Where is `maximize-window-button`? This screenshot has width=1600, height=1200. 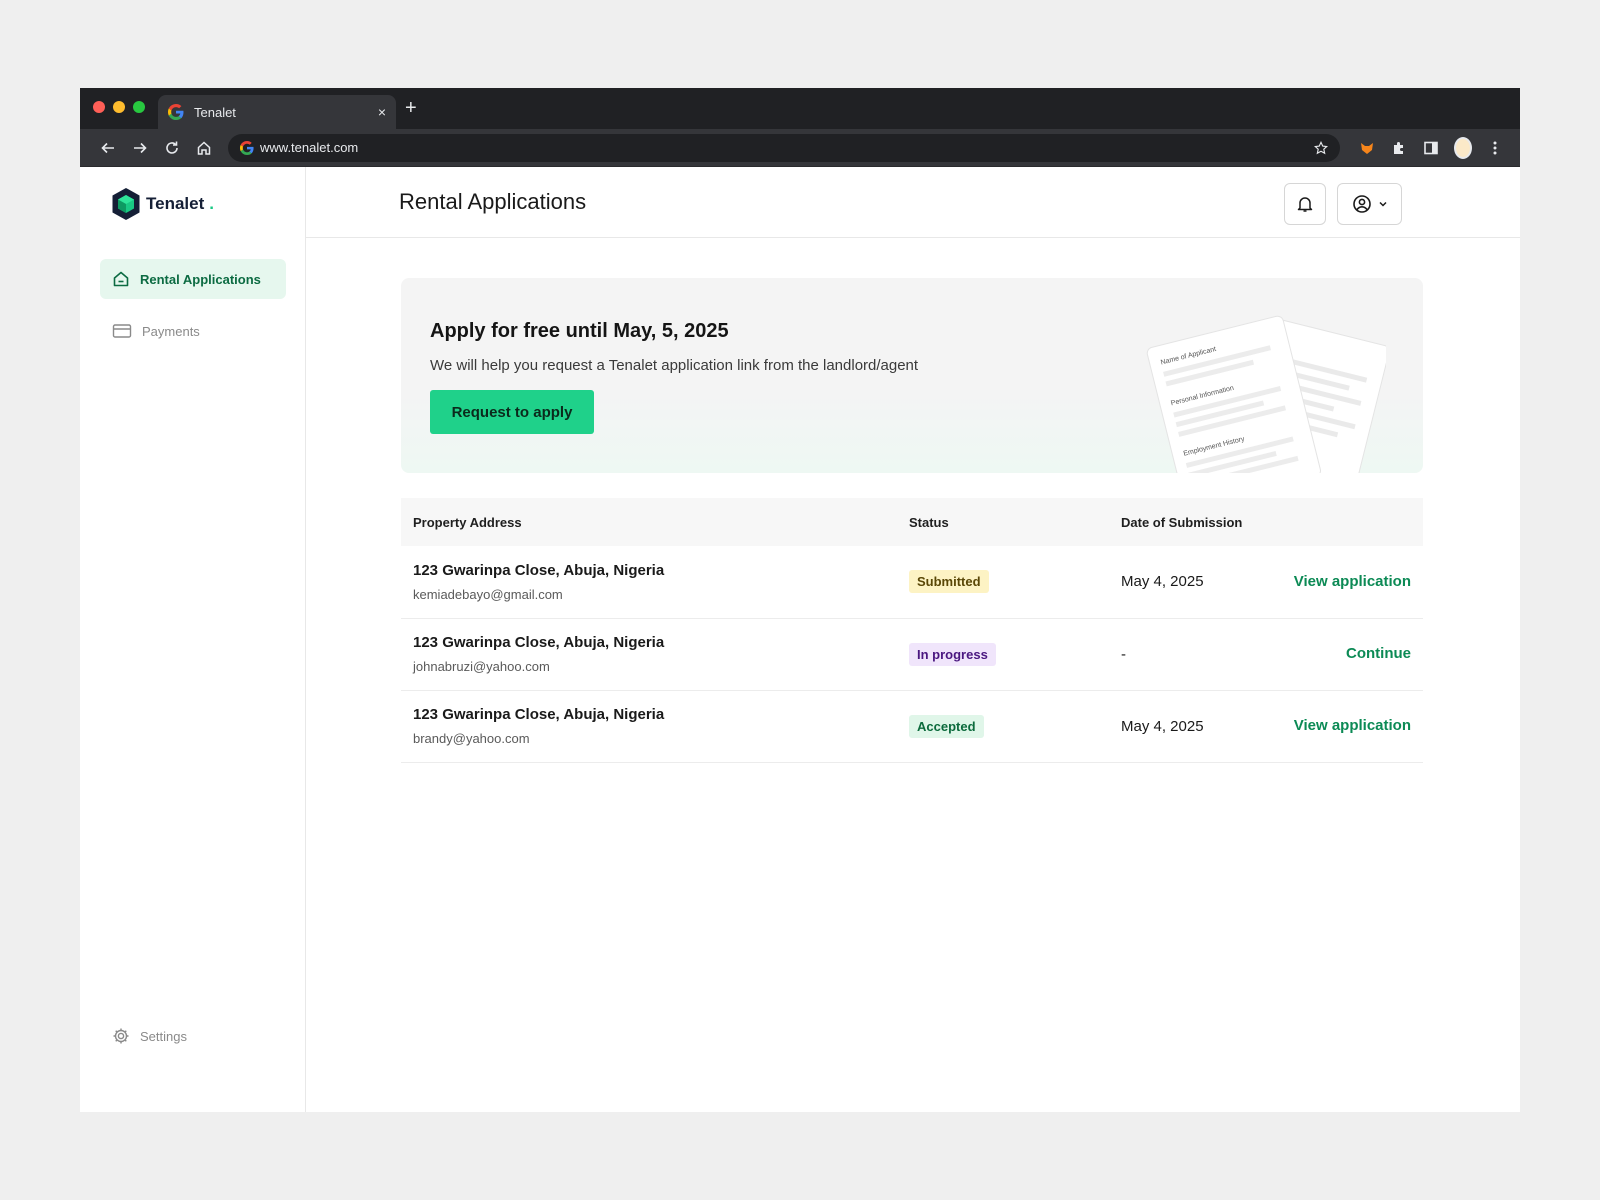 maximize-window-button is located at coordinates (139, 107).